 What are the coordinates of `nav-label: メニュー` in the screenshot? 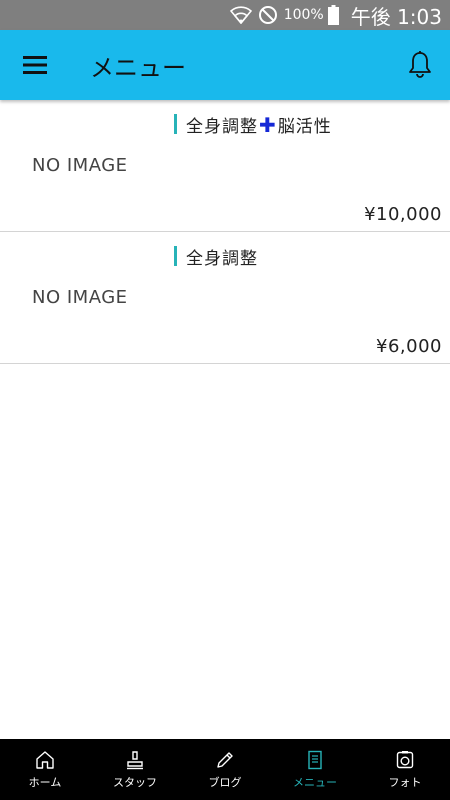 It's located at (315, 782).